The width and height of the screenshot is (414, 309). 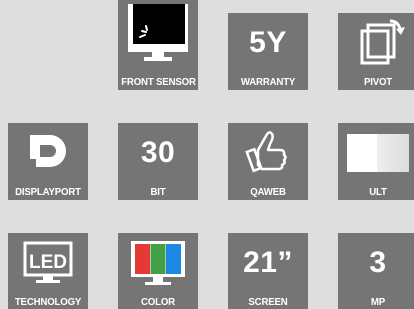 What do you see at coordinates (158, 263) in the screenshot?
I see `color-monitor-icon` at bounding box center [158, 263].